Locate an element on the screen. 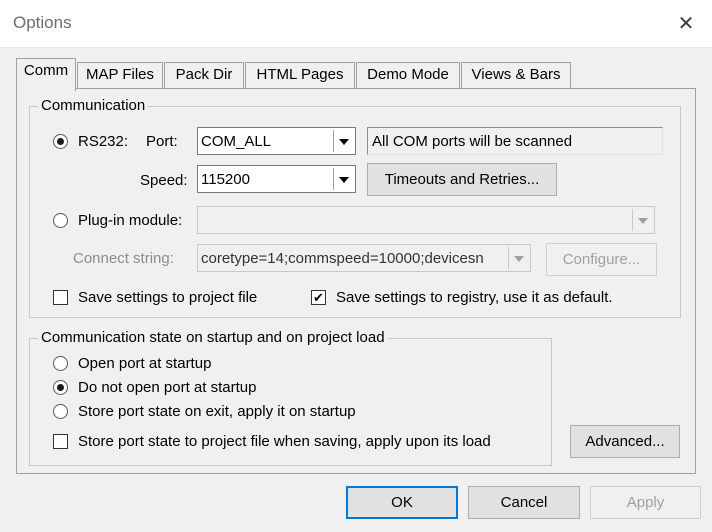  speed-value: 115200 is located at coordinates (225, 179).